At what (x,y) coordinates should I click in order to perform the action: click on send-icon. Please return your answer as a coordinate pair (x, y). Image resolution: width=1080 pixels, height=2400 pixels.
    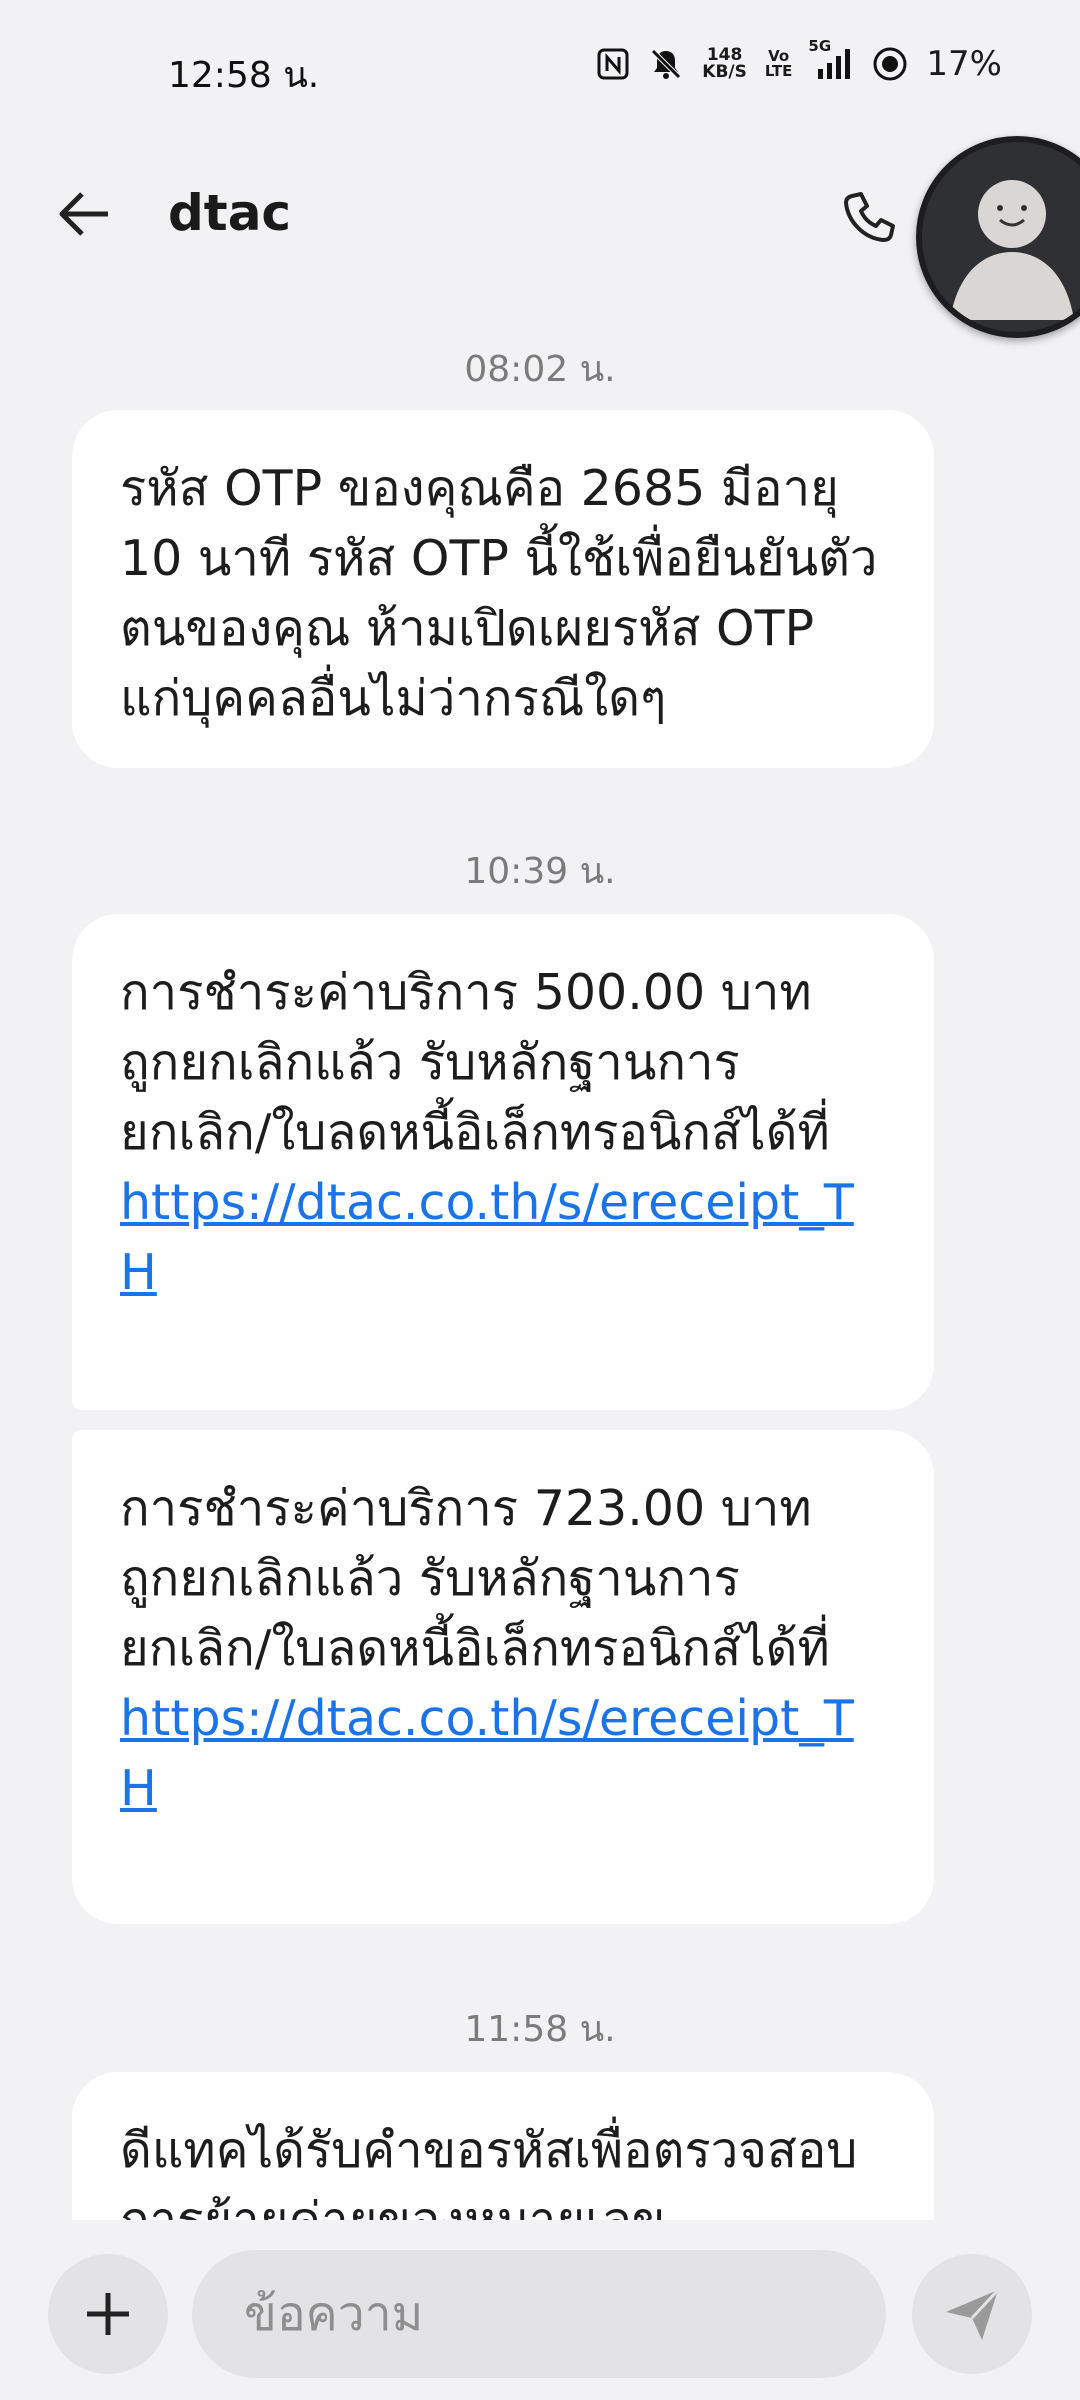
    Looking at the image, I should click on (973, 2314).